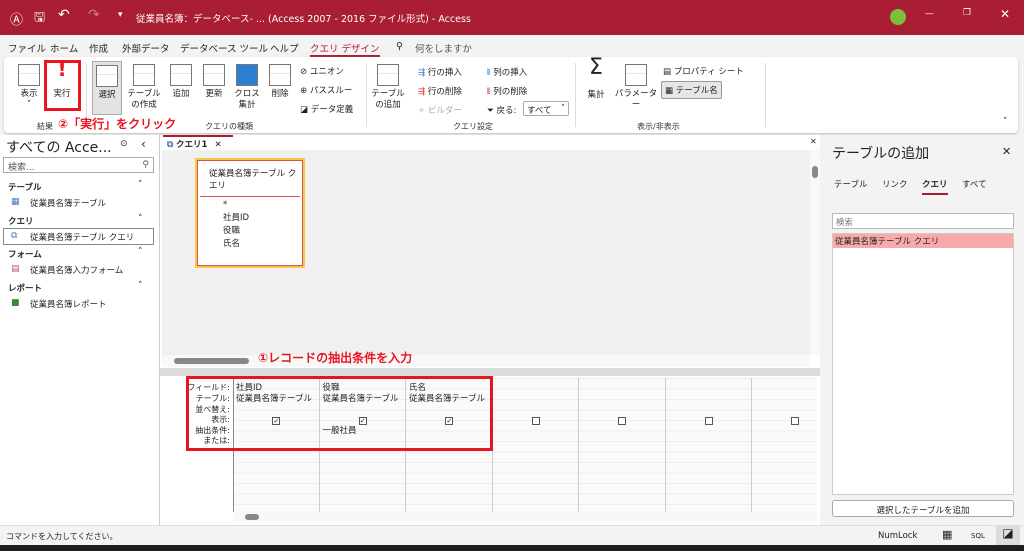 This screenshot has height=551, width=1024. I want to click on step2-annotation: ②「実行」をクリック, so click(117, 124).